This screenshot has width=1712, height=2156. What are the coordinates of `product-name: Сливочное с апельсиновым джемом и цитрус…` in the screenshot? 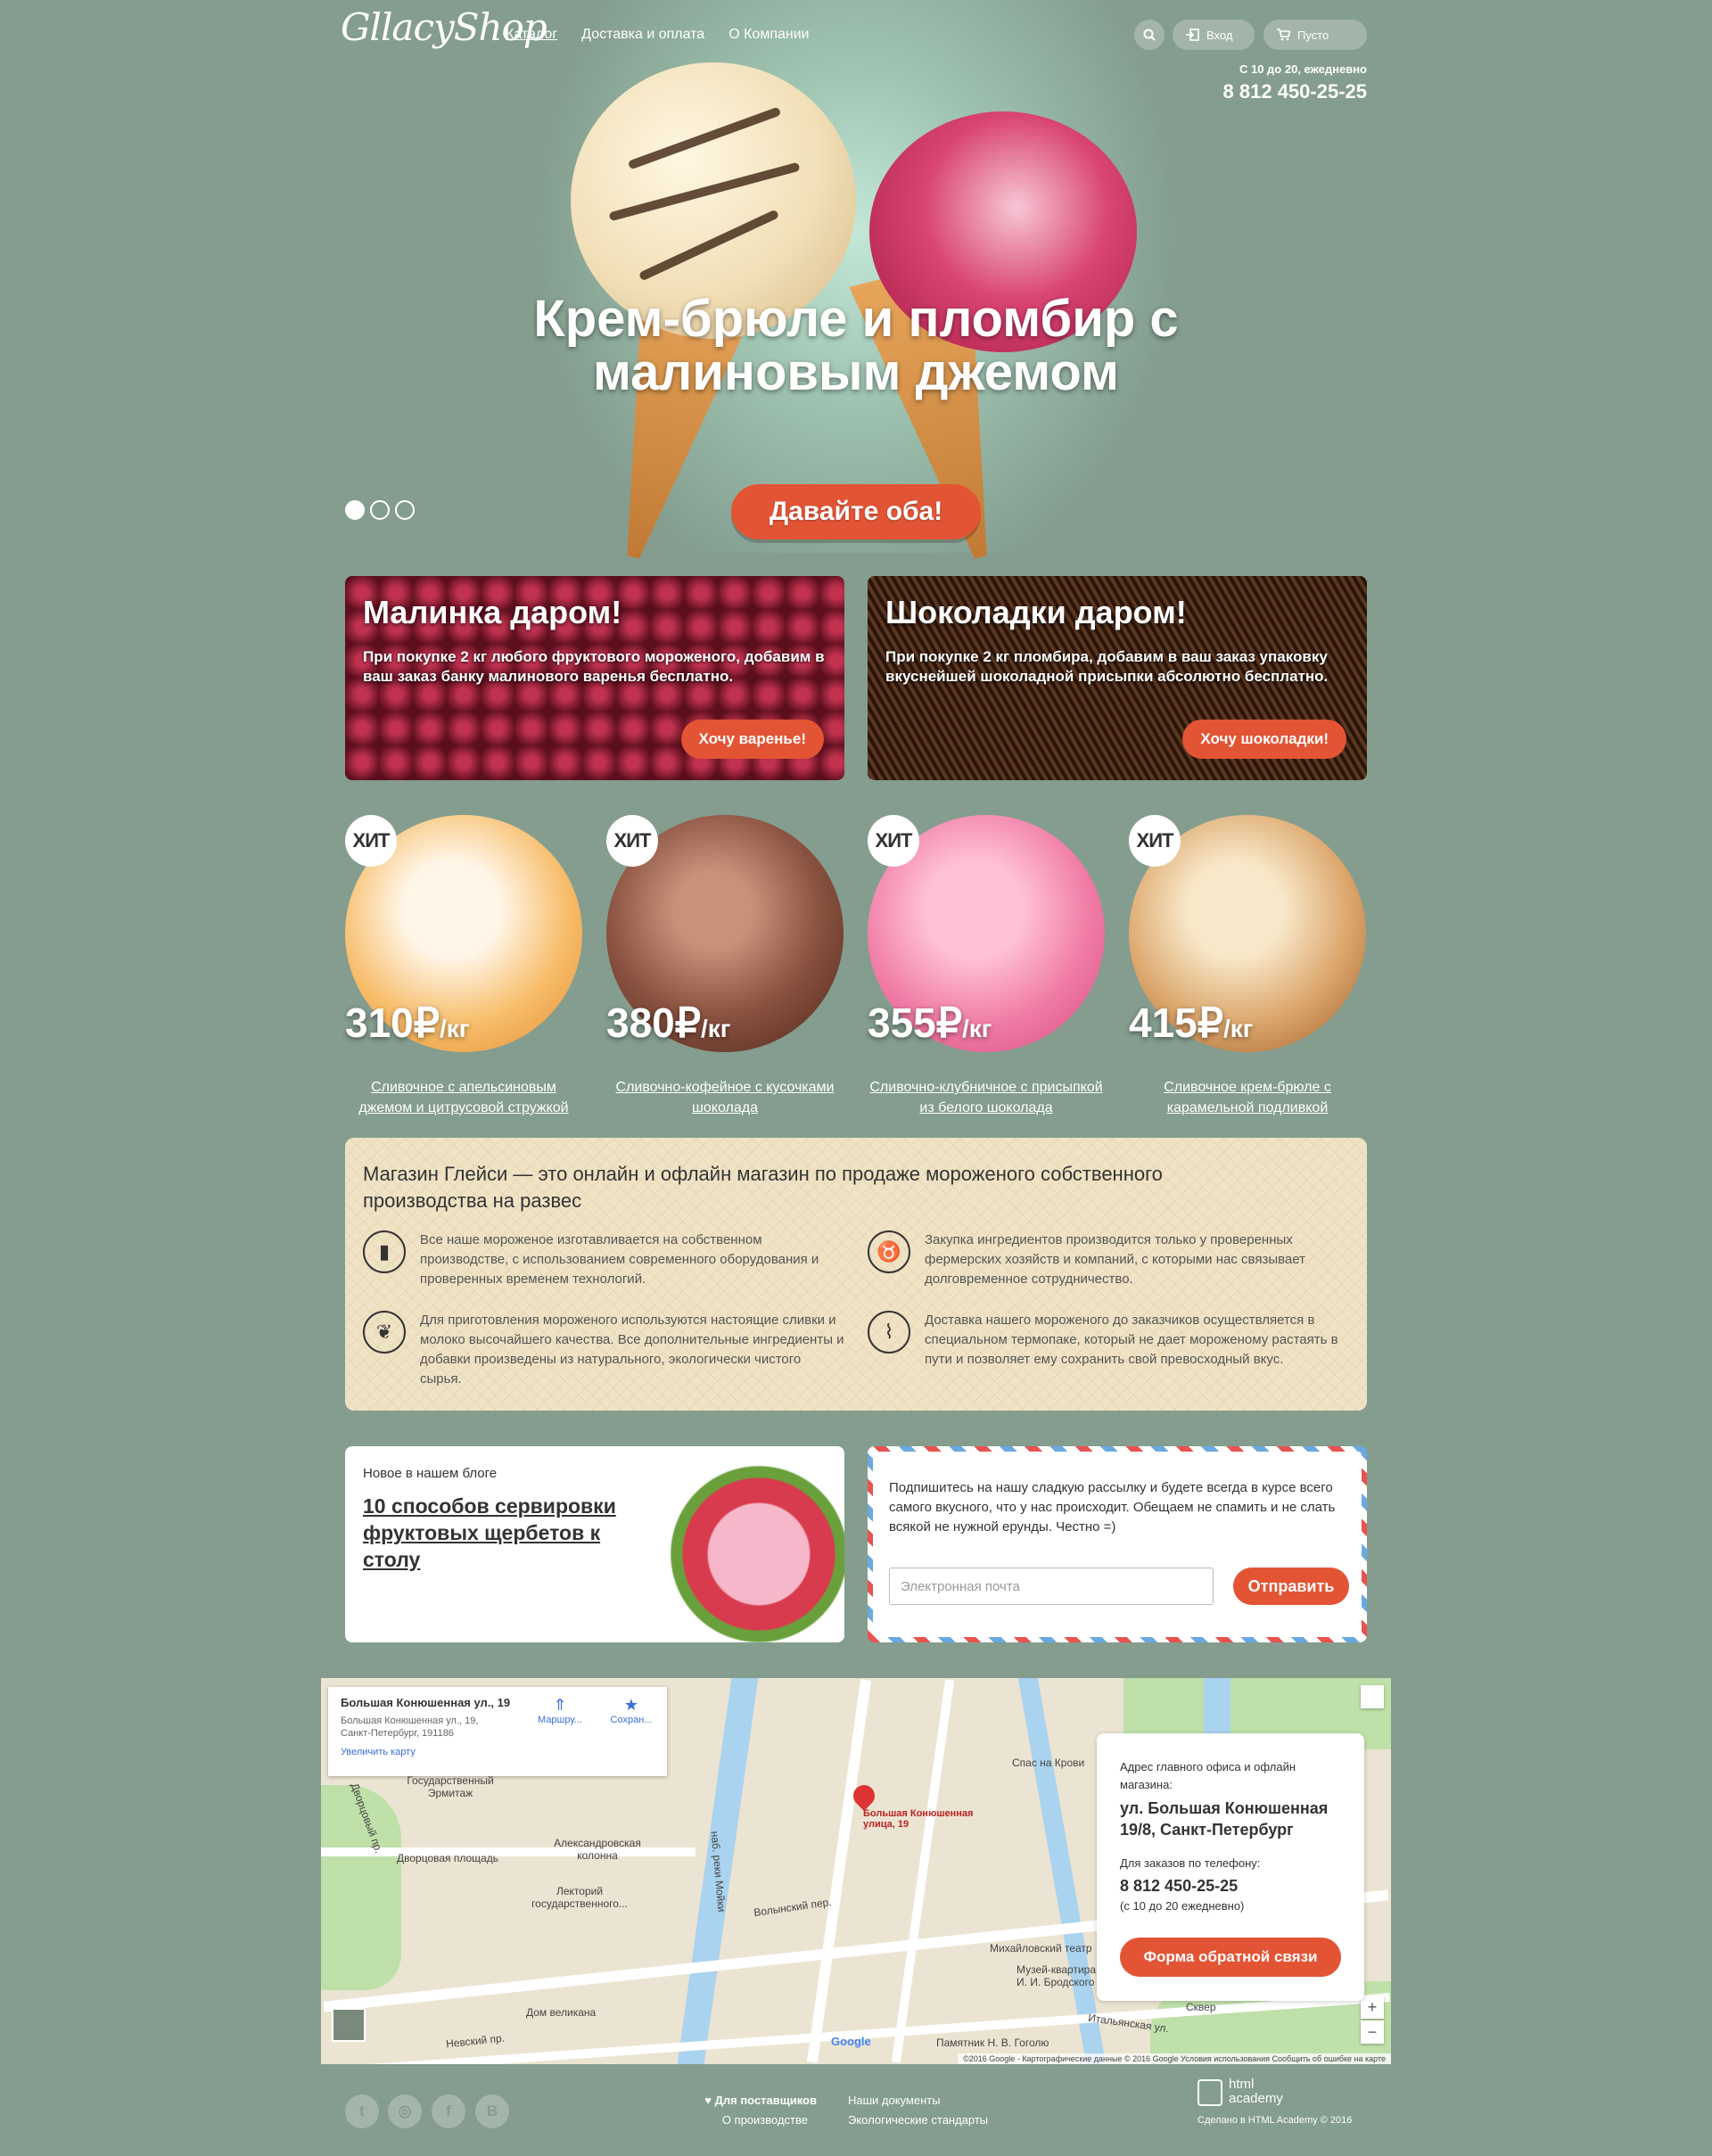 It's located at (463, 1097).